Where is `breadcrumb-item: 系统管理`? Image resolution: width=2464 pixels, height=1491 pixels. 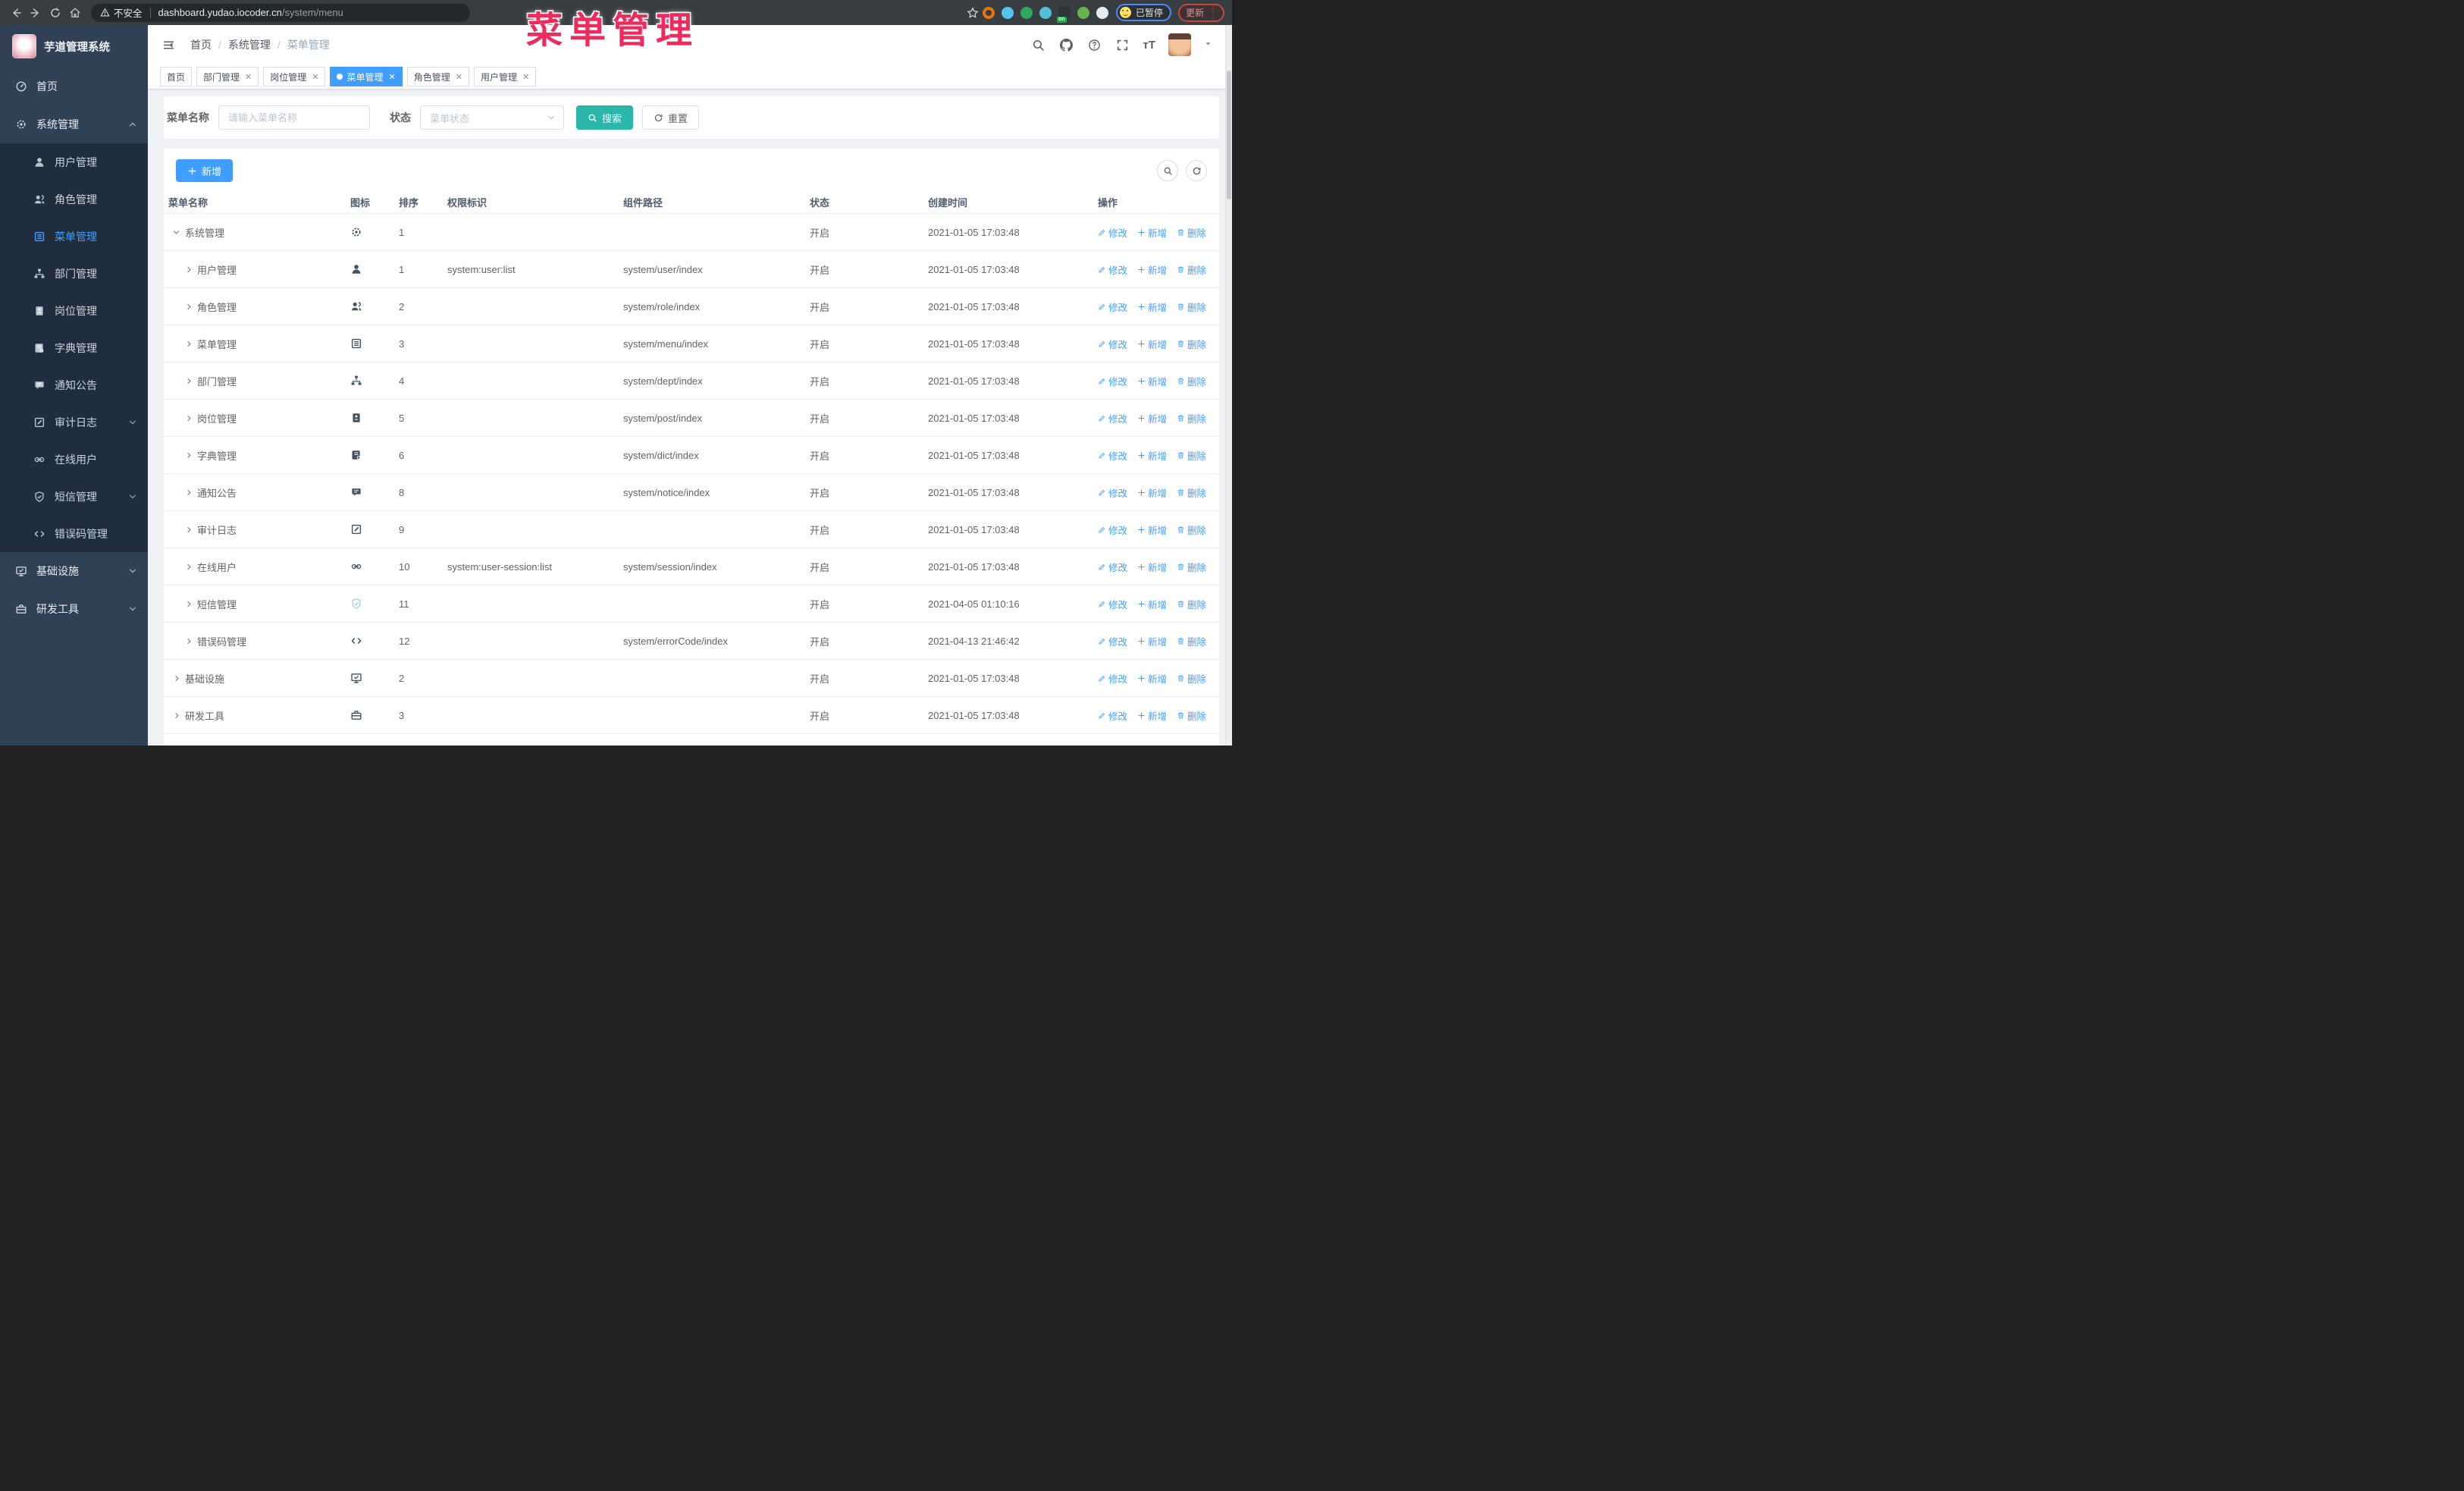
breadcrumb-item: 系统管理 is located at coordinates (249, 44).